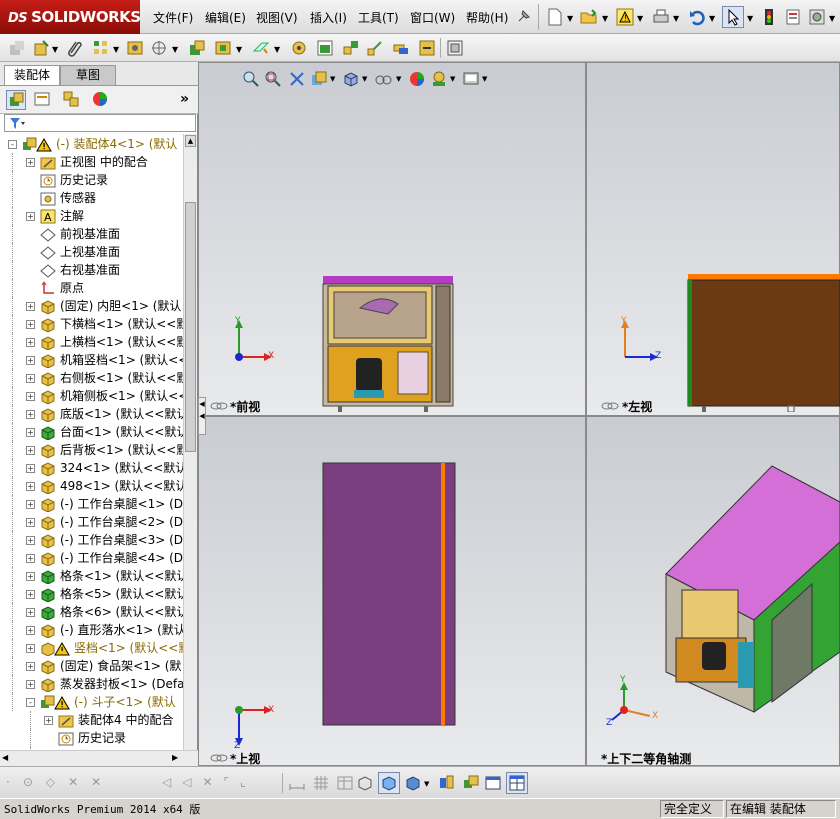 The height and width of the screenshot is (819, 840). Describe the element at coordinates (41, 48) in the screenshot. I see `new-part-icon` at that location.